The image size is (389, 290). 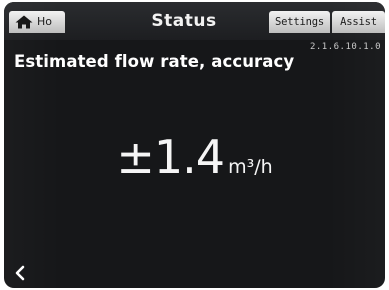 What do you see at coordinates (20, 273) in the screenshot?
I see `chevron-left-icon` at bounding box center [20, 273].